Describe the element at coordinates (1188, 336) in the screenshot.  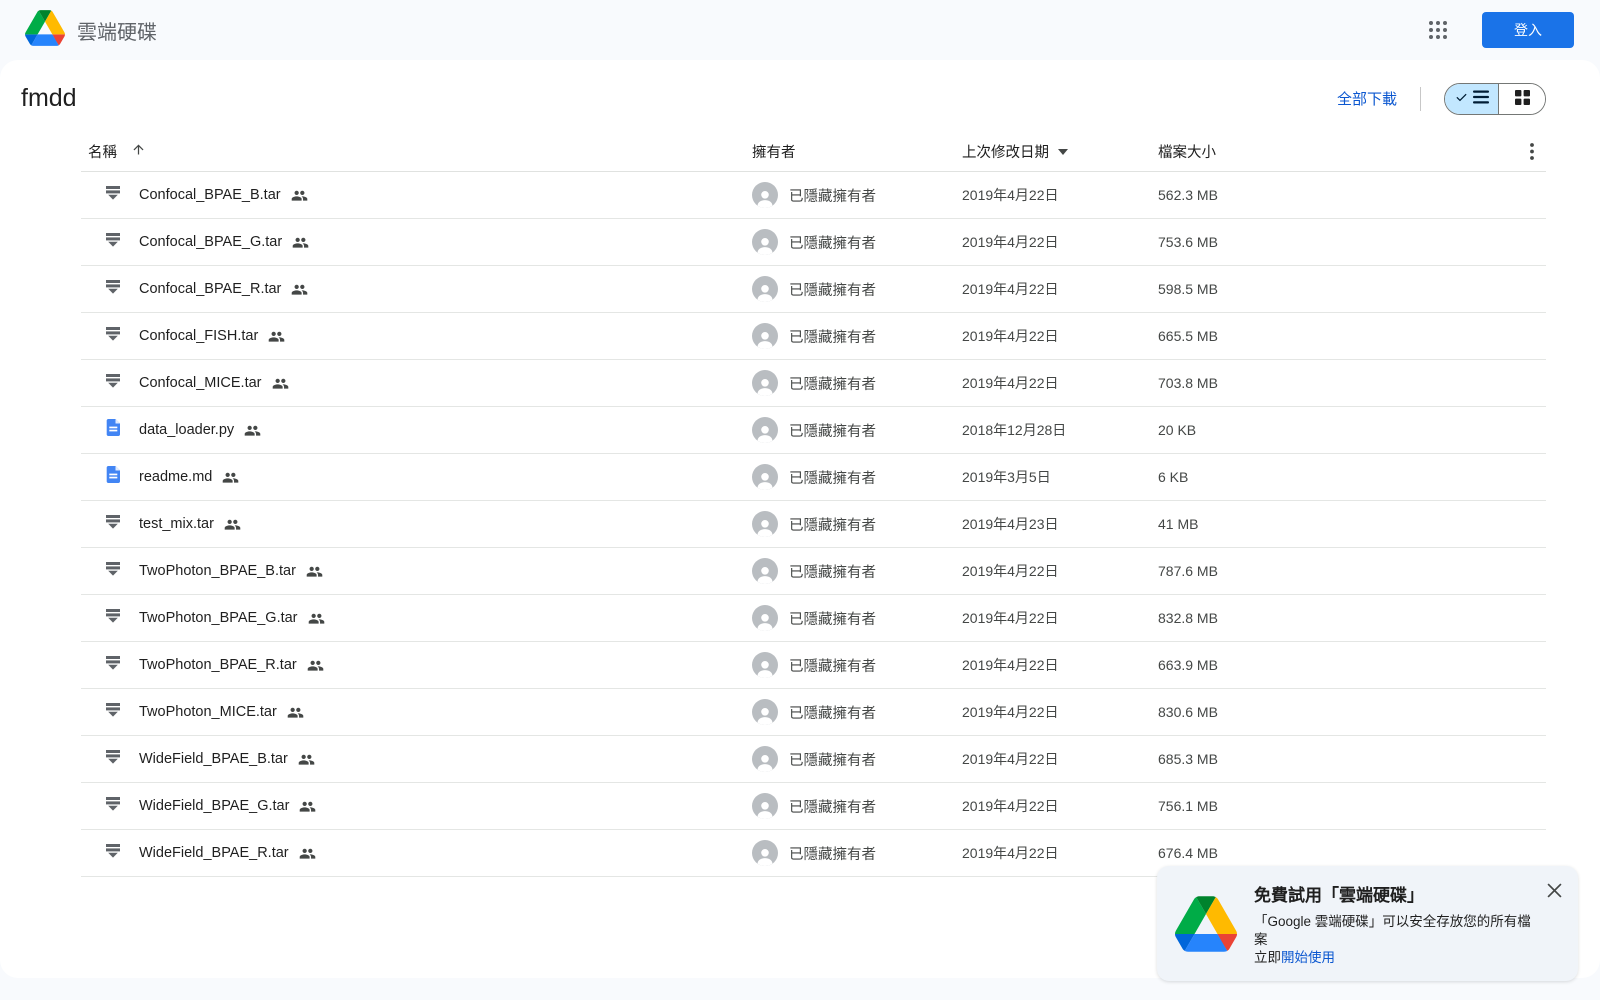
I see `file-size: 665.5 MB` at that location.